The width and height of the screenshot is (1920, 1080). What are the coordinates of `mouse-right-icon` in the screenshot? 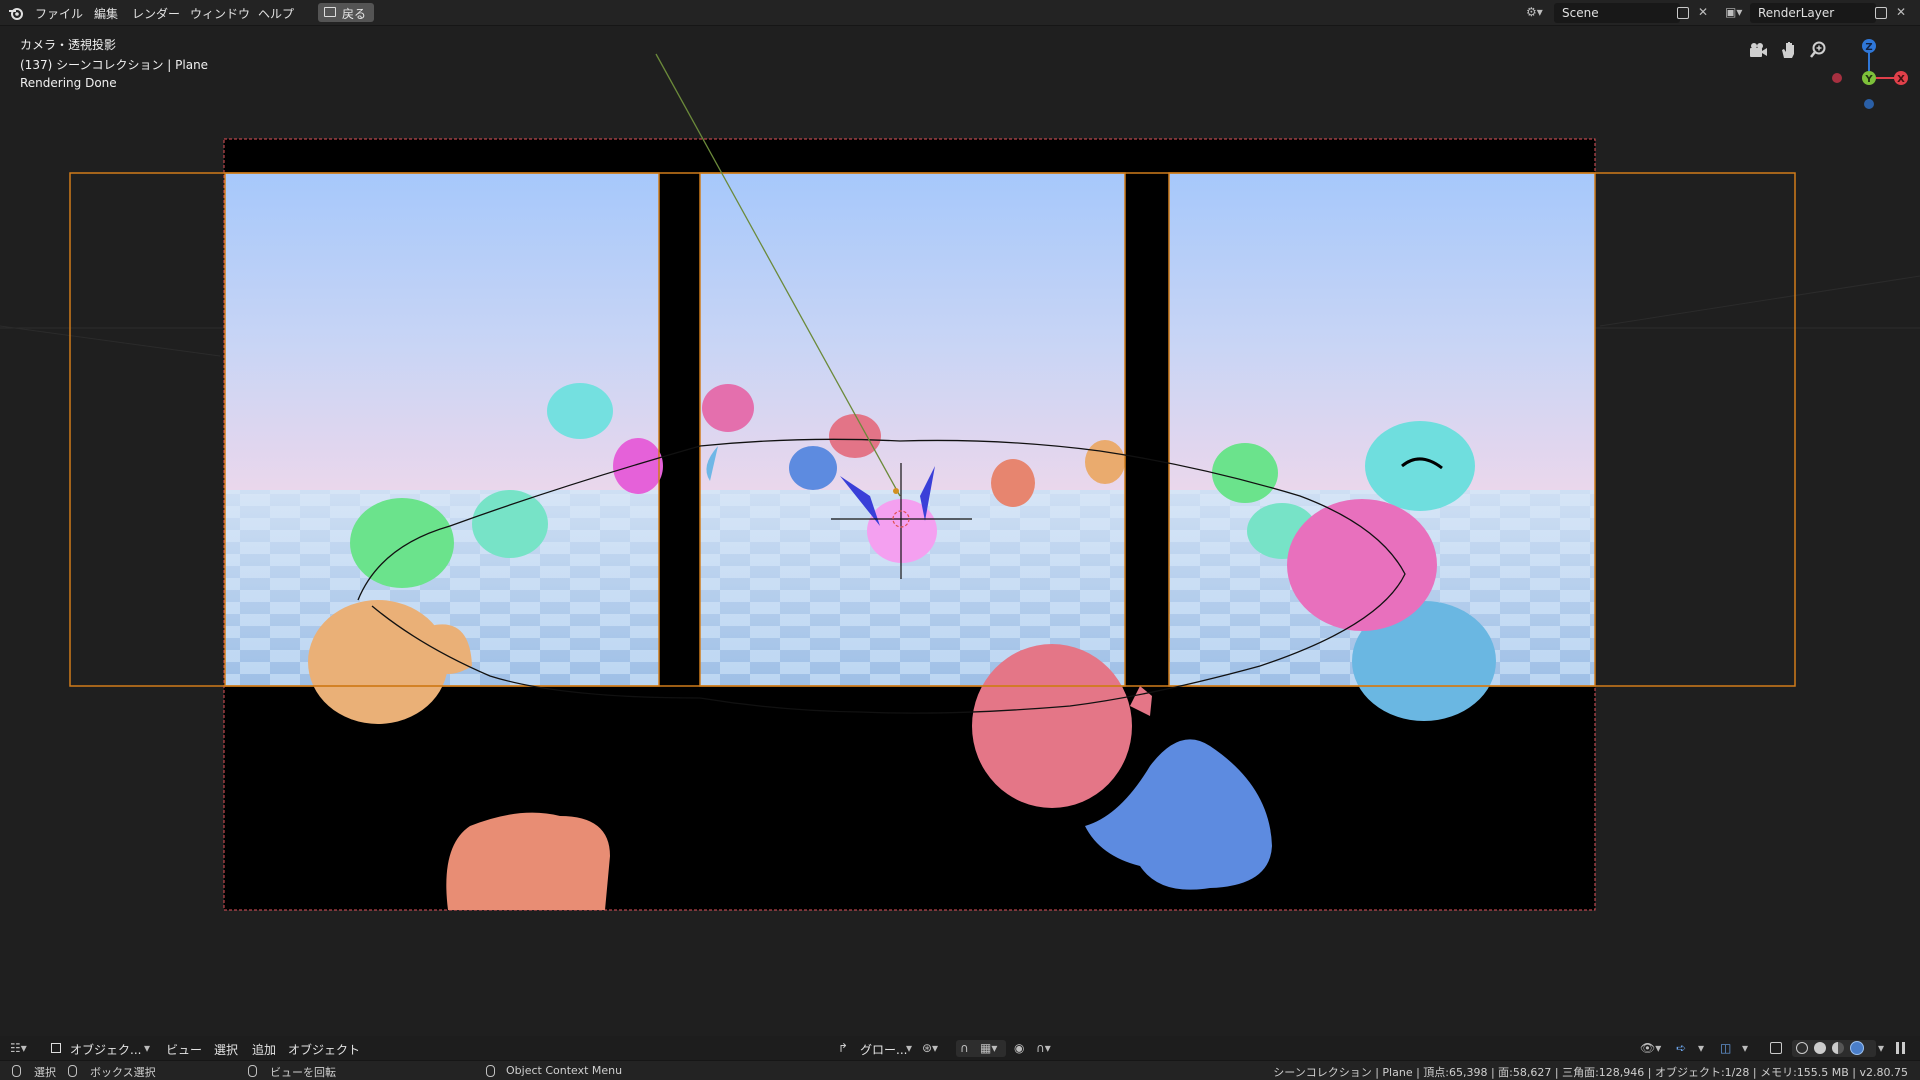 It's located at (490, 1071).